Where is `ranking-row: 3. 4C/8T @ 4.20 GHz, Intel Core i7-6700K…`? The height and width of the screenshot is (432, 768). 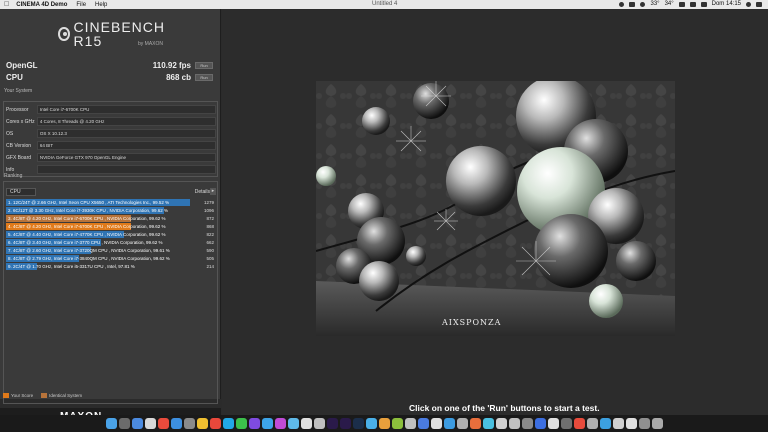 ranking-row: 3. 4C/8T @ 4.20 GHz, Intel Core i7-6700K… is located at coordinates (111, 219).